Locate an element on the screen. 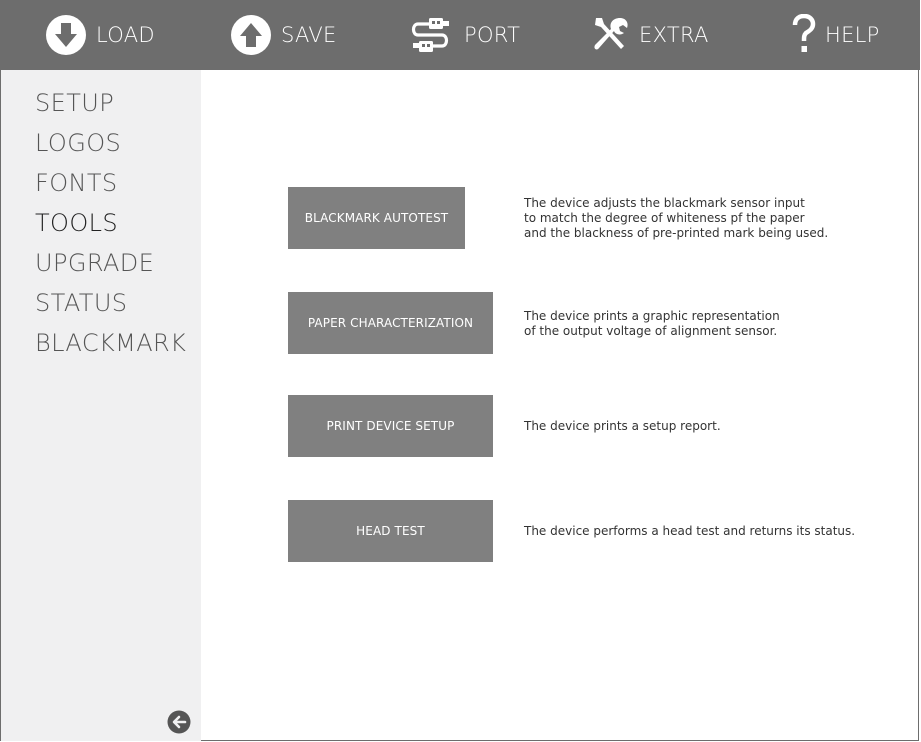 Image resolution: width=921 pixels, height=742 pixels. sidebar-item-status: STATUS is located at coordinates (81, 303).